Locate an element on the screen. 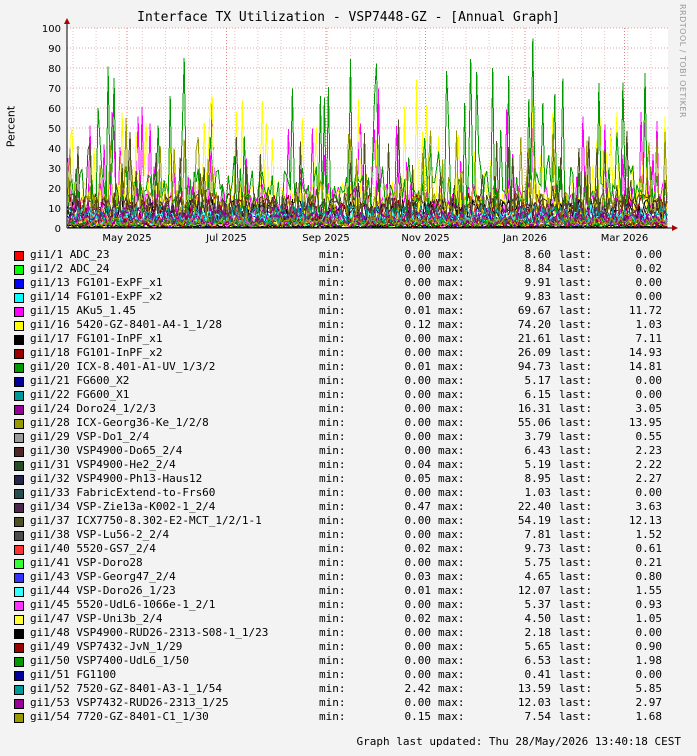 This screenshot has width=697, height=756. legend-row: gi1/21 FG600_X2 min: 0.00 max: 5.17 last: 0.00 is located at coordinates (354, 381).